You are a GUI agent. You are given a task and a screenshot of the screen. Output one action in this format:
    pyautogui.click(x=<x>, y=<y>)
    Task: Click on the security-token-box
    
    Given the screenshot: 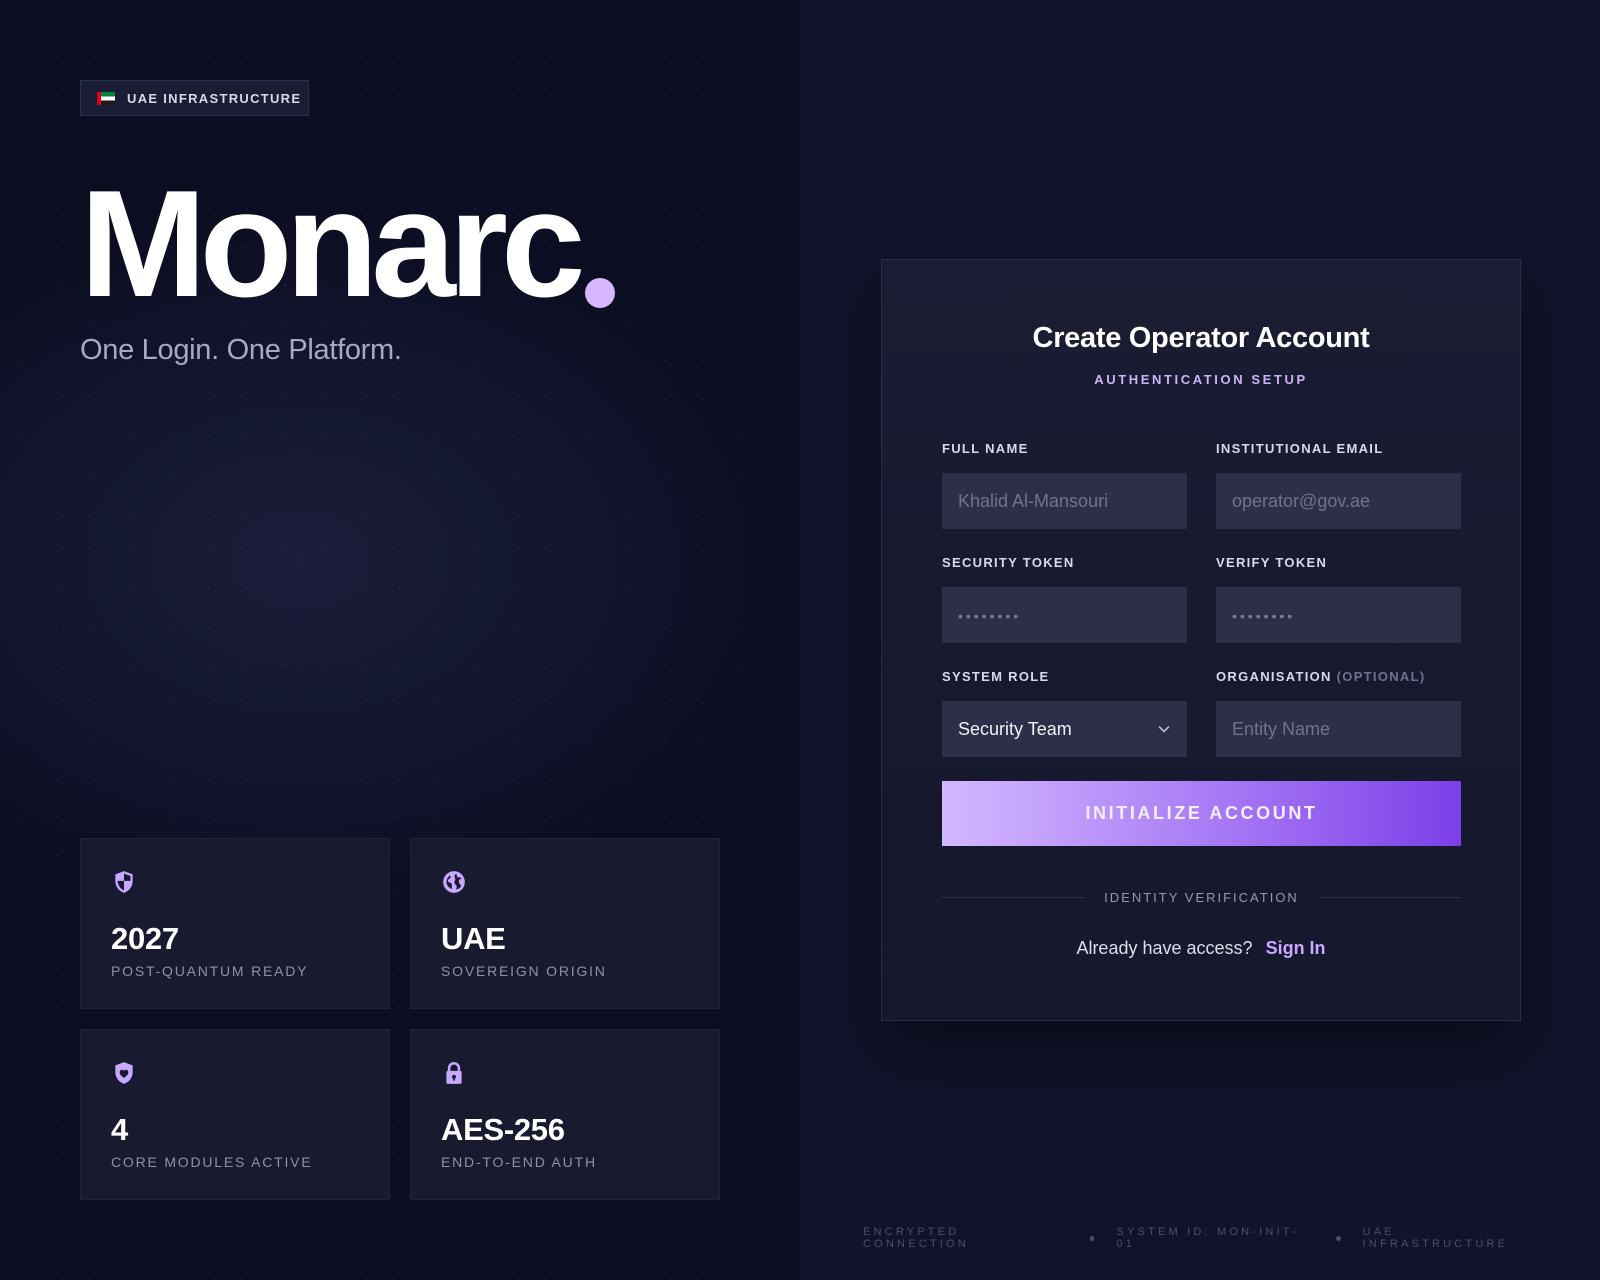 What is the action you would take?
    pyautogui.click(x=1064, y=615)
    